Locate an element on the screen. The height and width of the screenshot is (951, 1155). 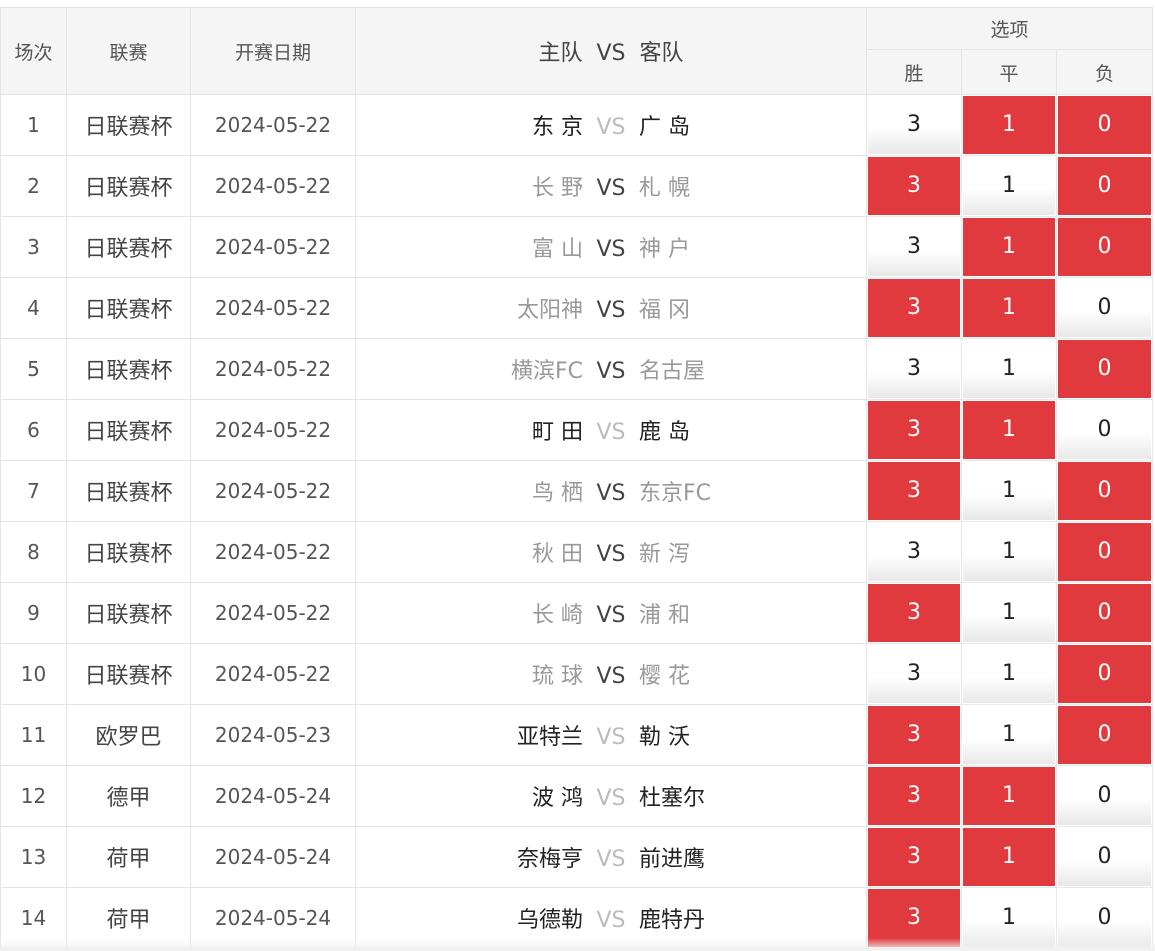
home-team: 乌德勒 is located at coordinates (549, 920).